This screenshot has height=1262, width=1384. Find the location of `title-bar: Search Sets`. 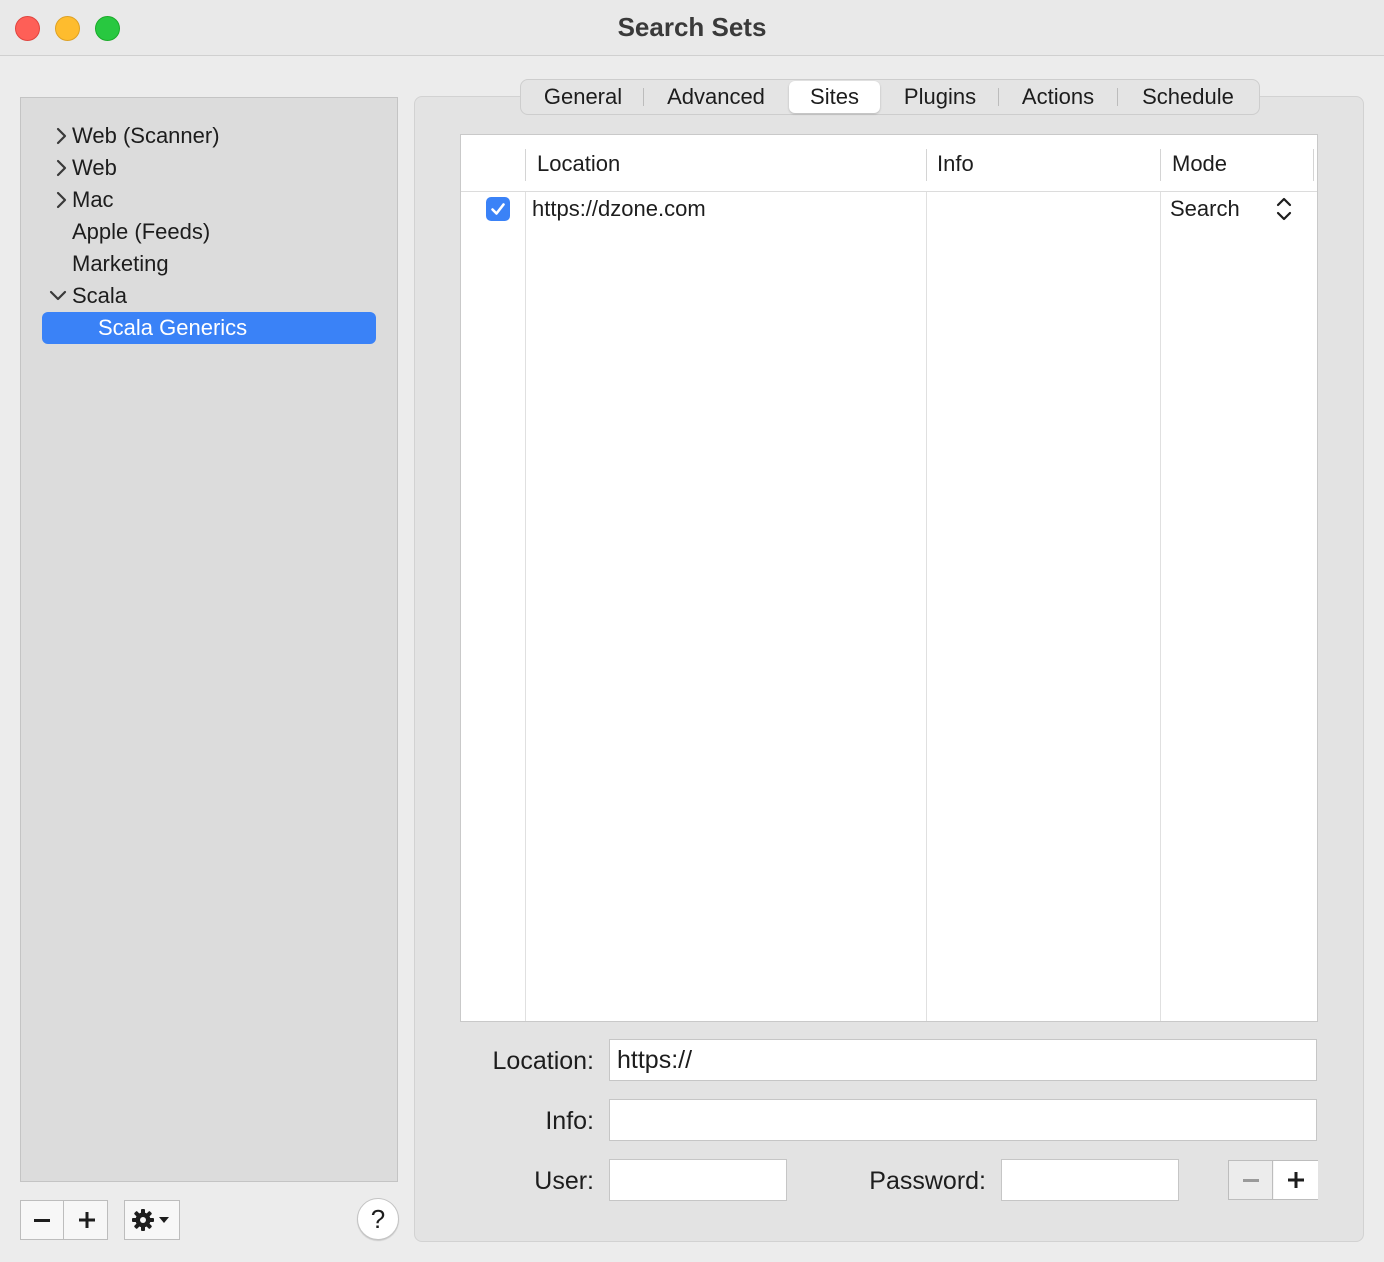

title-bar: Search Sets is located at coordinates (692, 28).